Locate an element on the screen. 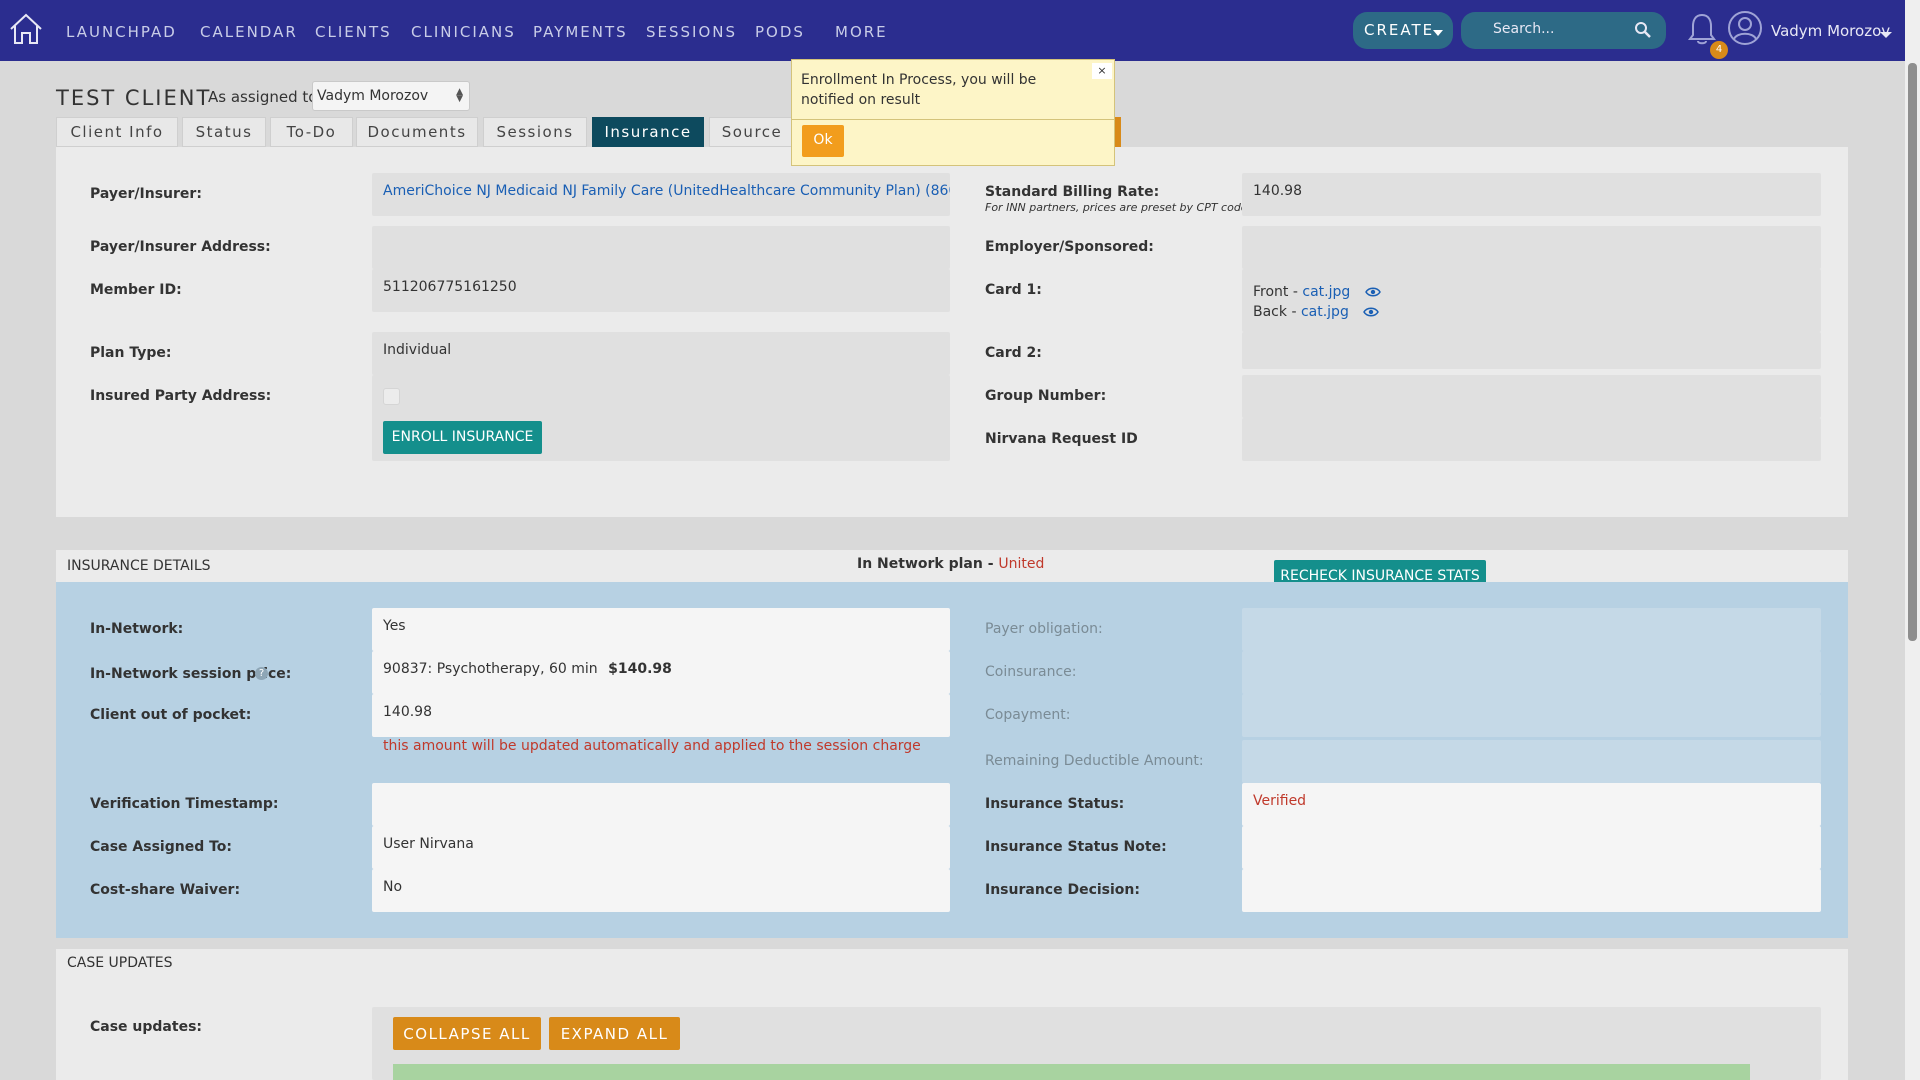 The image size is (1920, 1080). help-icon: ? is located at coordinates (261, 673).